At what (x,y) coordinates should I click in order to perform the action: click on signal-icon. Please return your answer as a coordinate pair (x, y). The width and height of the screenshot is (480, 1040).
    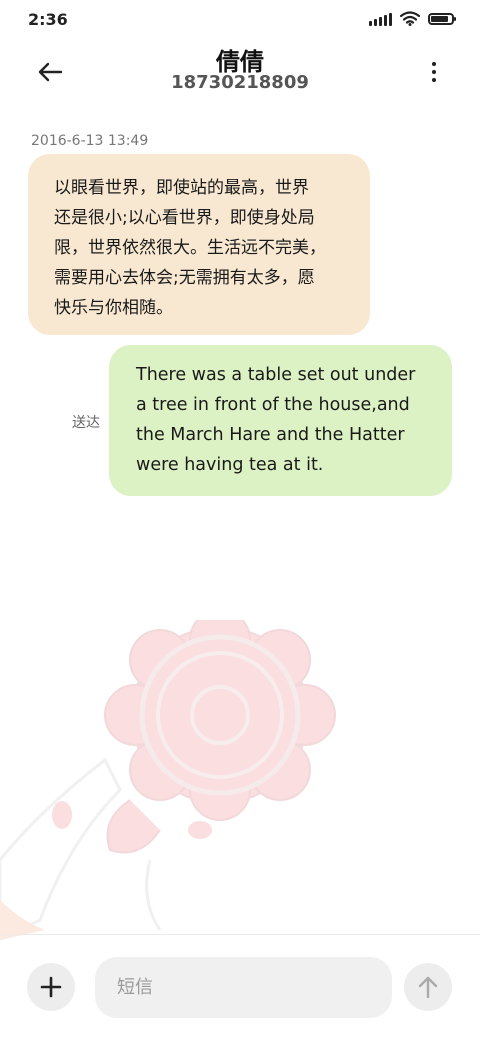
    Looking at the image, I should click on (380, 19).